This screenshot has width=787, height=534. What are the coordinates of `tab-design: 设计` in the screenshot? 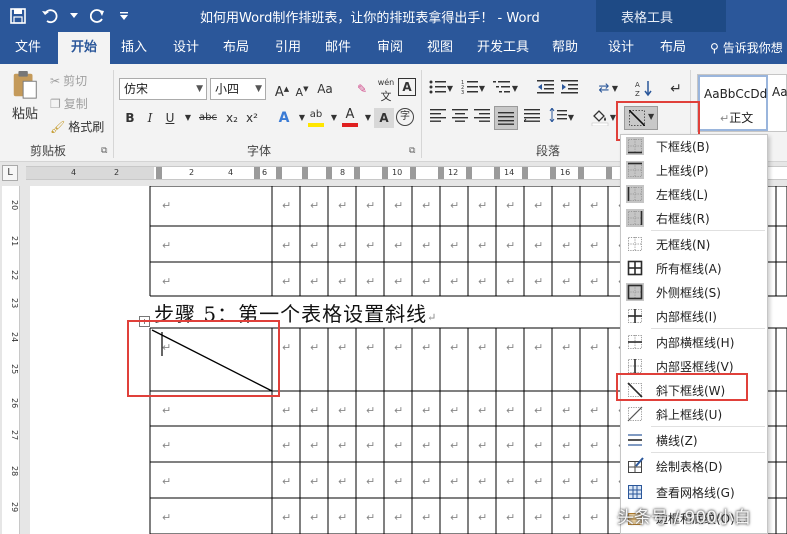 It's located at (186, 48).